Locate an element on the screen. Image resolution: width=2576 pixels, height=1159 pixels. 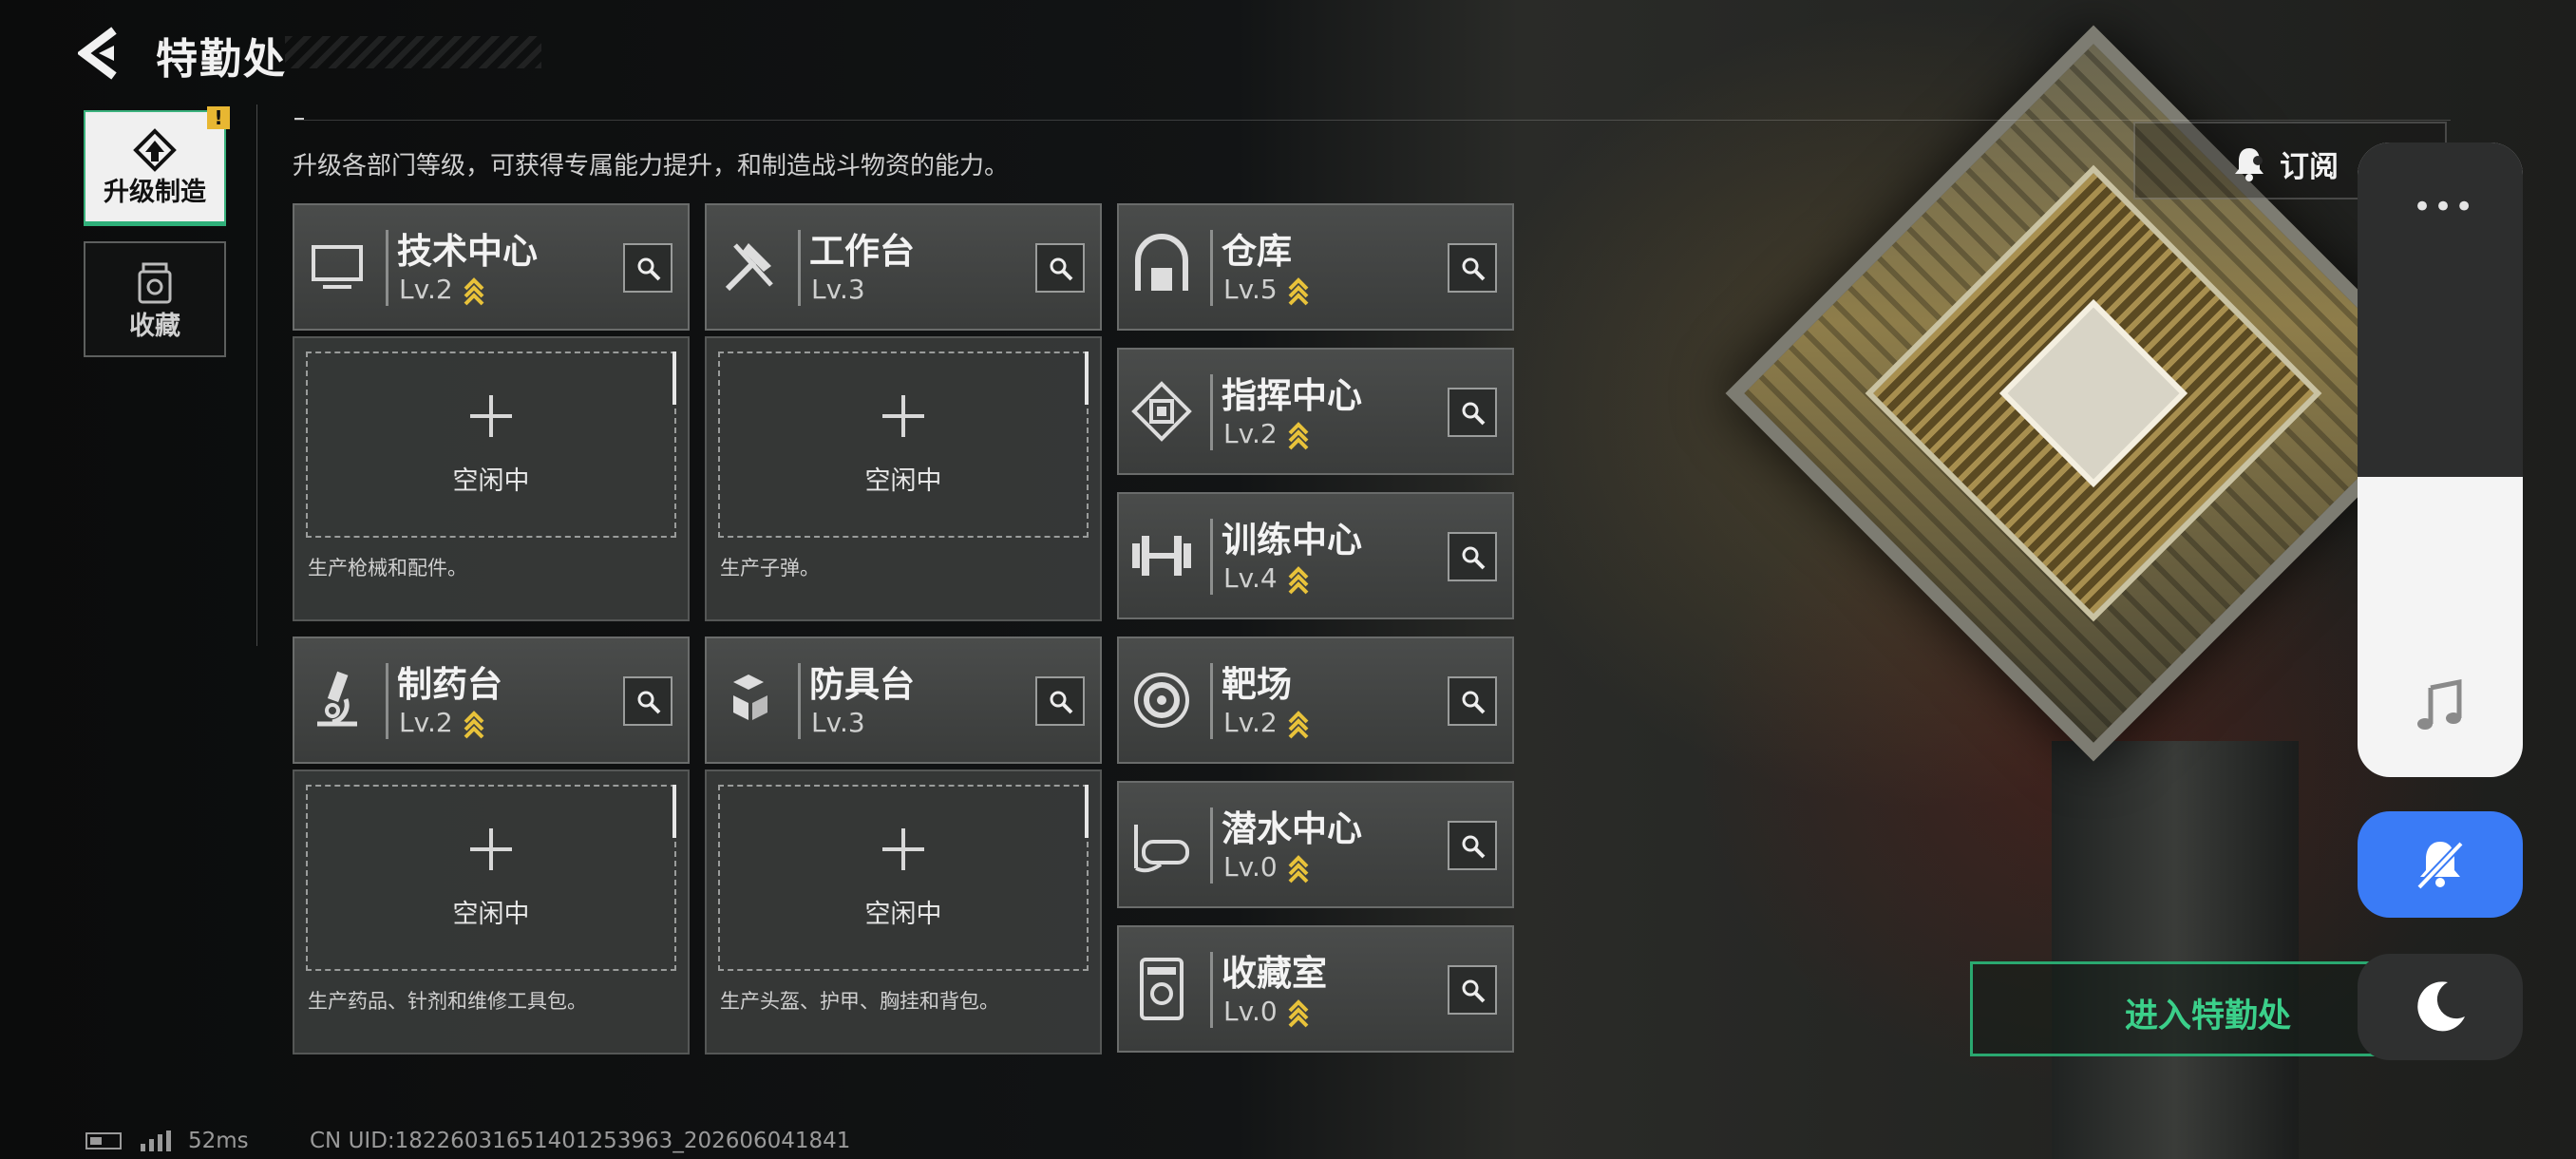
signal-icon is located at coordinates (156, 1140).